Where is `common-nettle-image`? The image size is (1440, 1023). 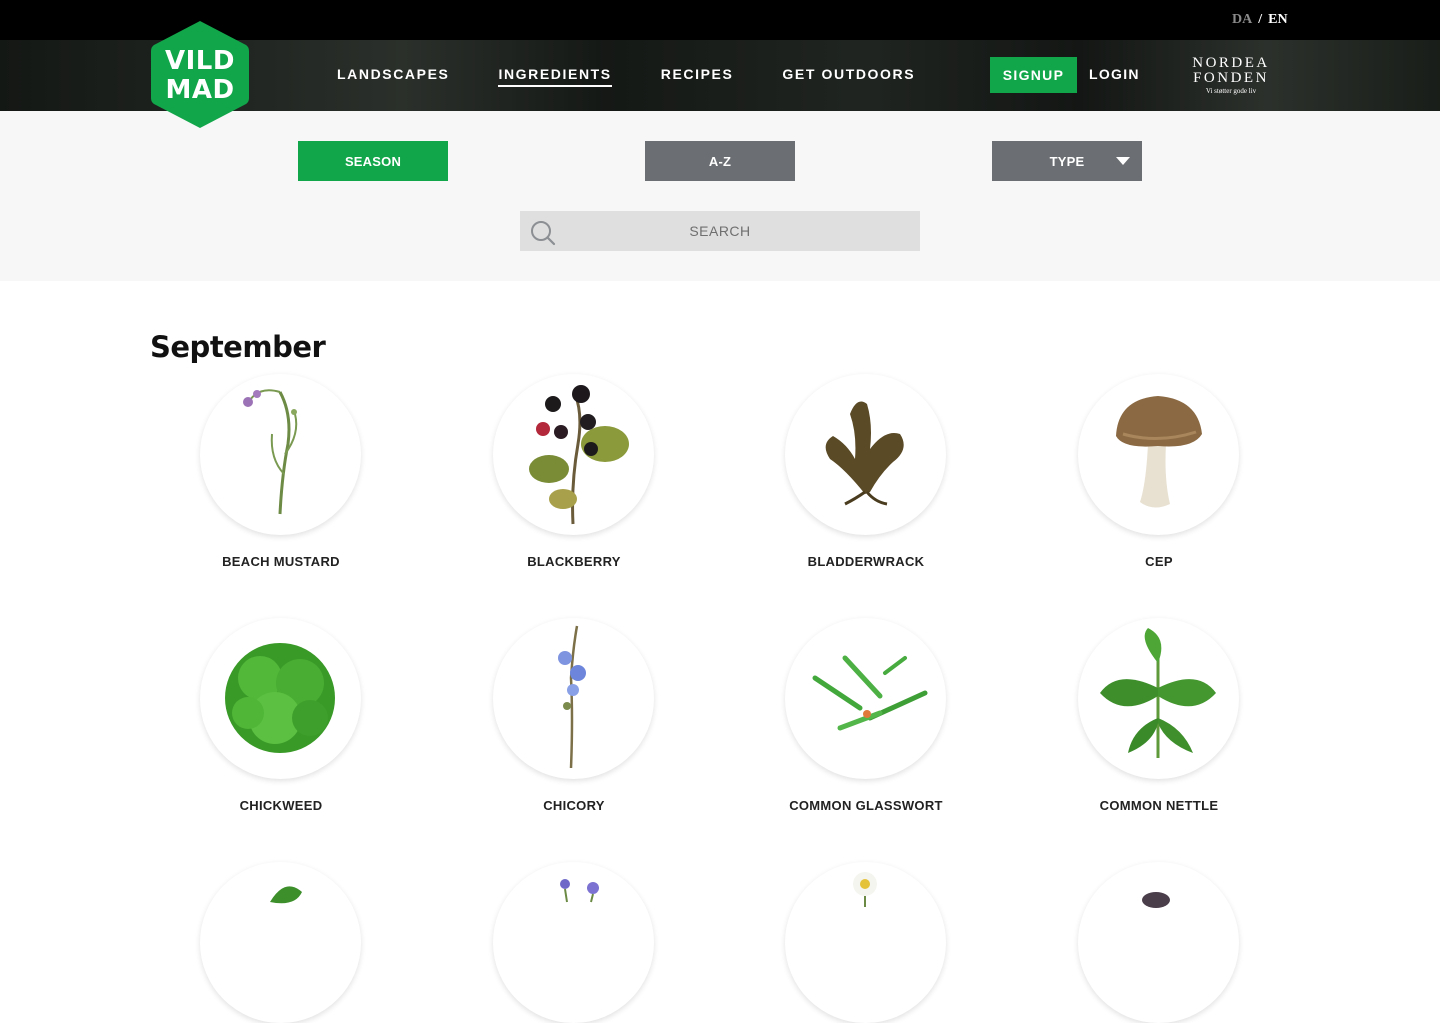
common-nettle-image is located at coordinates (1158, 698).